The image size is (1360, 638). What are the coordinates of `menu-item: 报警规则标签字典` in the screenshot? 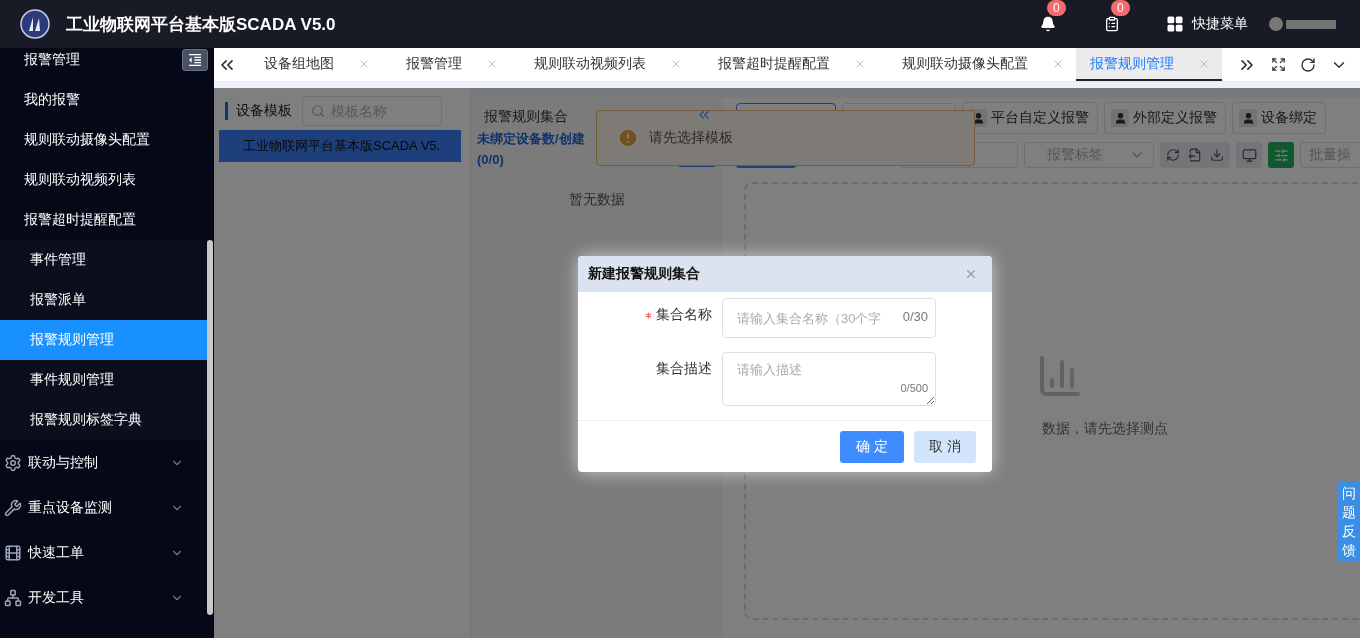 It's located at (104, 420).